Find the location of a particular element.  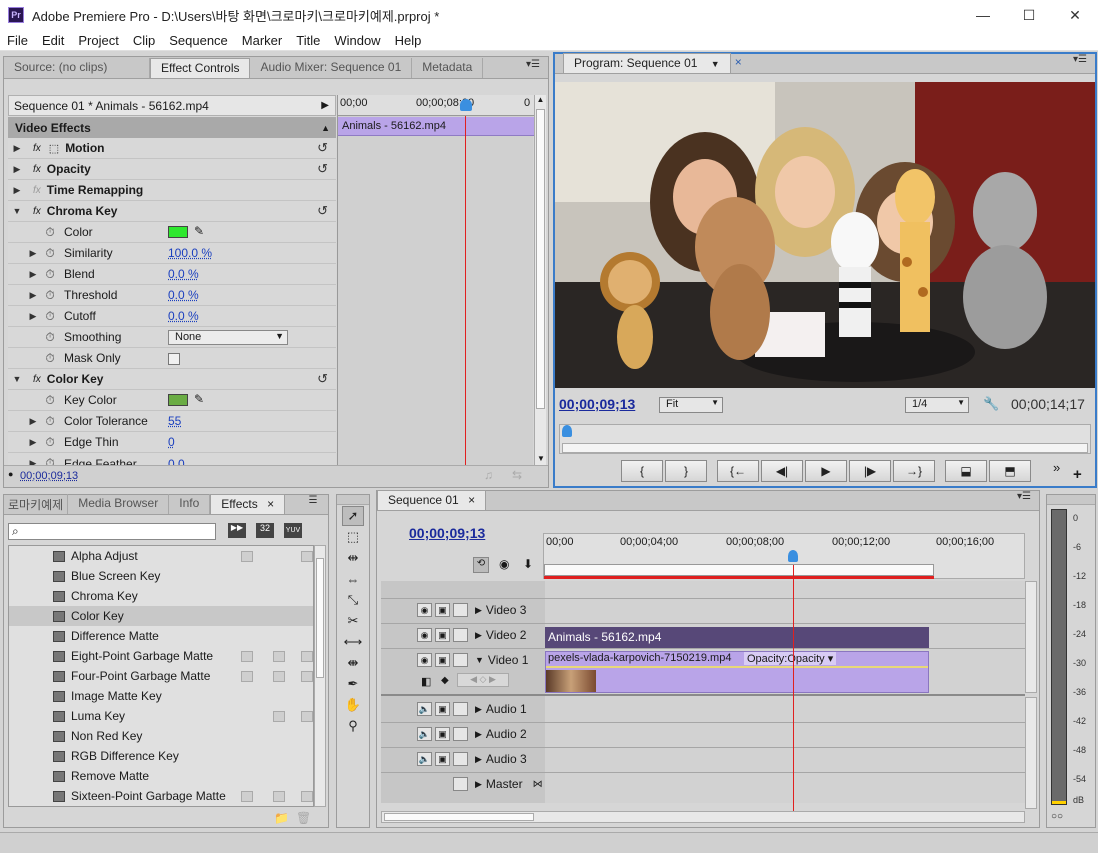

tab-info: Info is located at coordinates (190, 504).